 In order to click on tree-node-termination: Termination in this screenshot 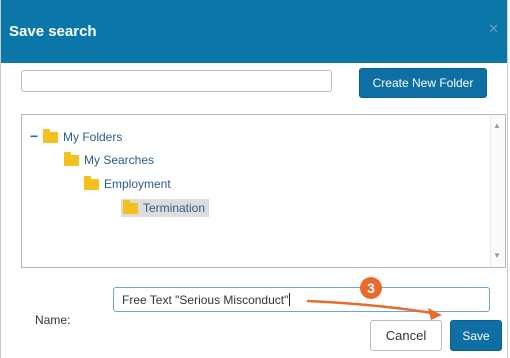, I will do `click(165, 208)`.